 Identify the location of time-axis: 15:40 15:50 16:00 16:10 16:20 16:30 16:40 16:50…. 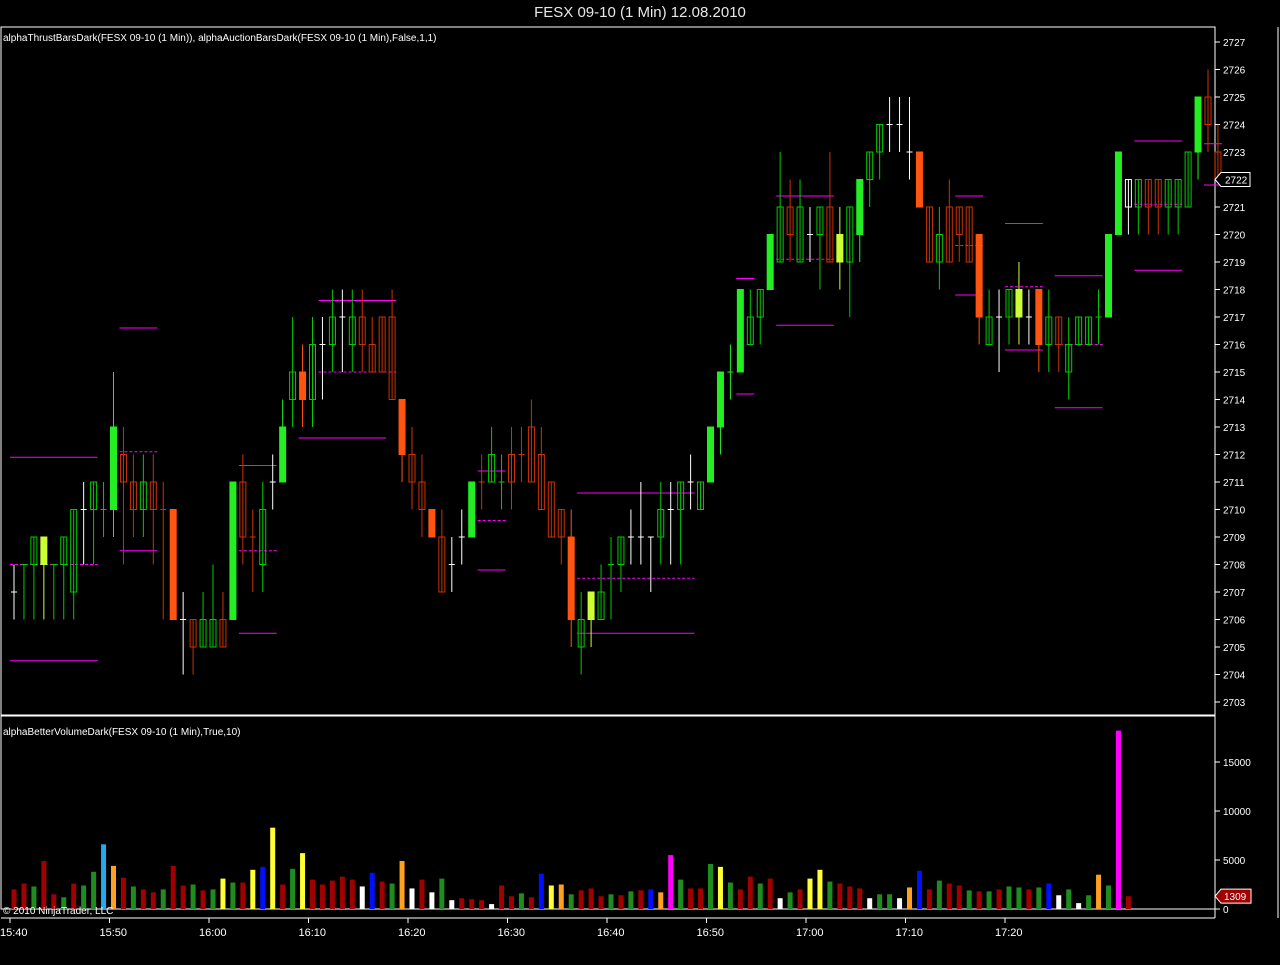
(511, 928).